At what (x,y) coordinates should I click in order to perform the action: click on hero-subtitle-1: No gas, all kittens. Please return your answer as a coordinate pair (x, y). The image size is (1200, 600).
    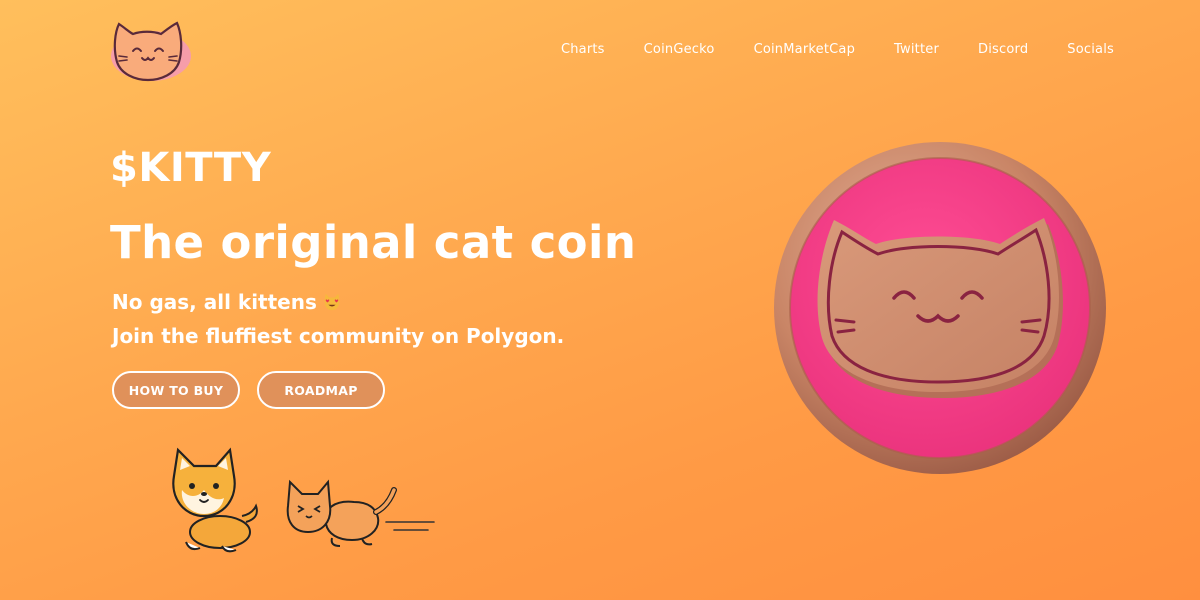
    Looking at the image, I should click on (226, 302).